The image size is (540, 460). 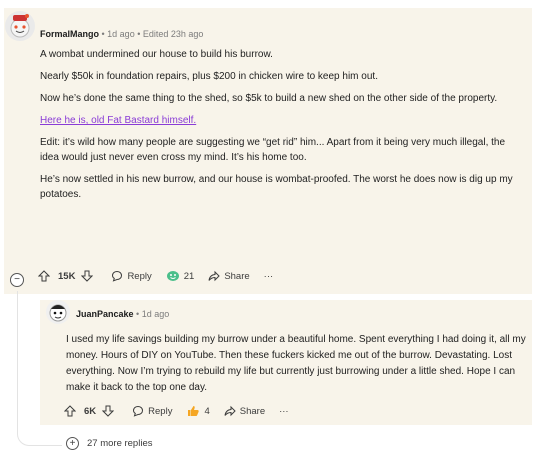 I want to click on more-replies-label: 27 more replies, so click(x=120, y=443).